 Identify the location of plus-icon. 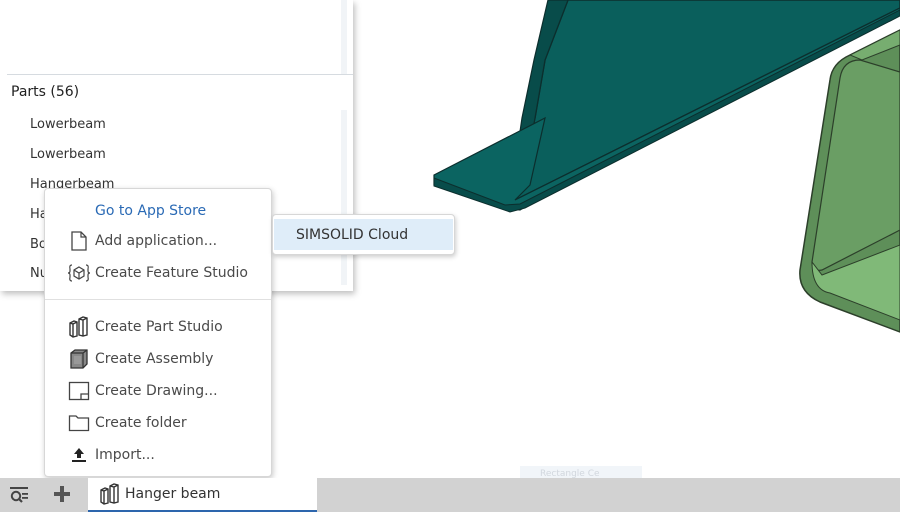
(62, 494).